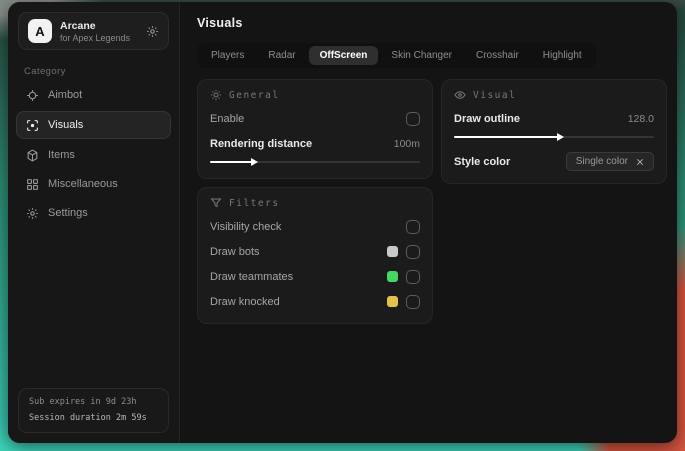 This screenshot has height=451, width=685. What do you see at coordinates (261, 143) in the screenshot?
I see `rendering-distance-label: Rendering distance` at bounding box center [261, 143].